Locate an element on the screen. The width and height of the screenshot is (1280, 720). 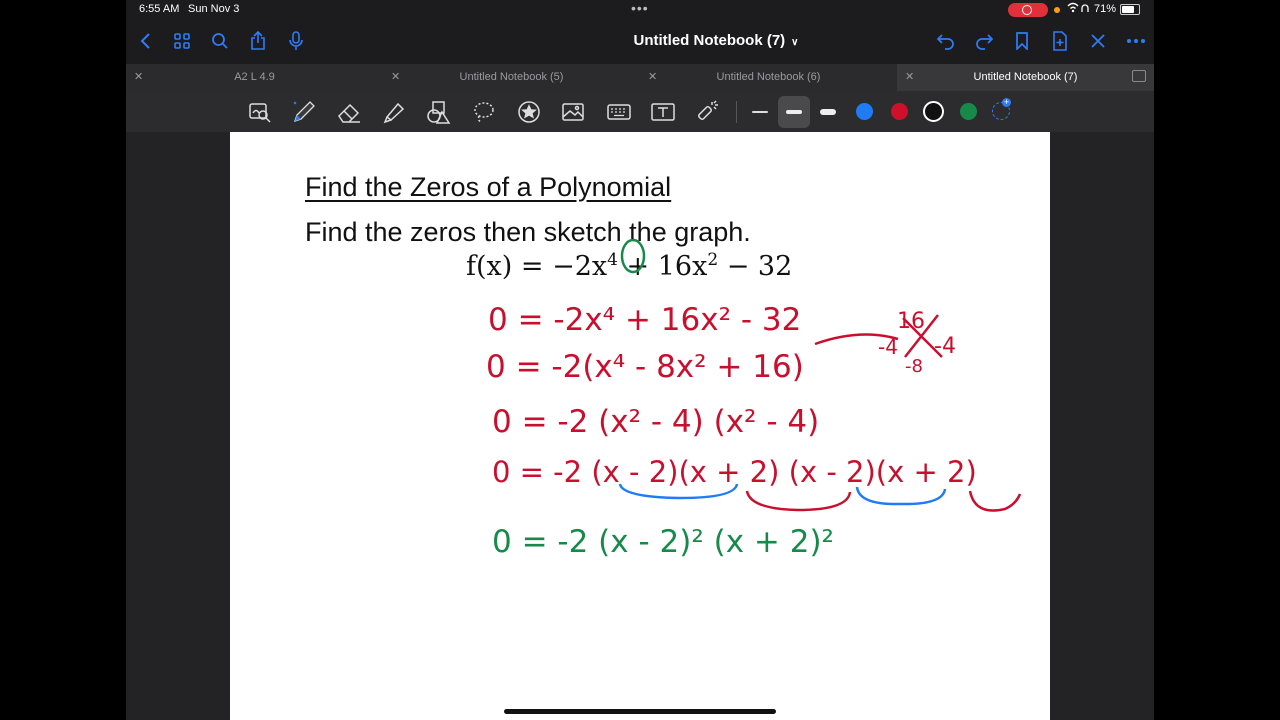
bookmark-icon is located at coordinates (1022, 41).